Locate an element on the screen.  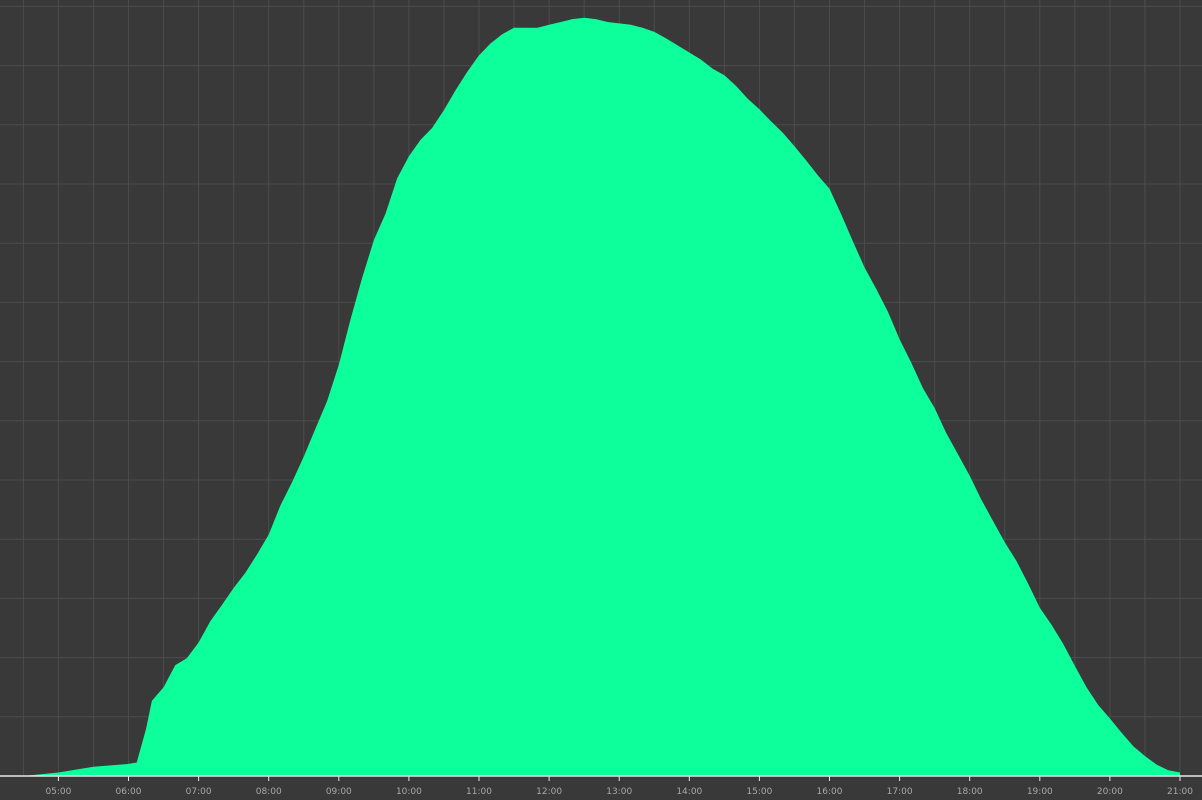
x-tick-label: 19:00 is located at coordinates (1040, 792).